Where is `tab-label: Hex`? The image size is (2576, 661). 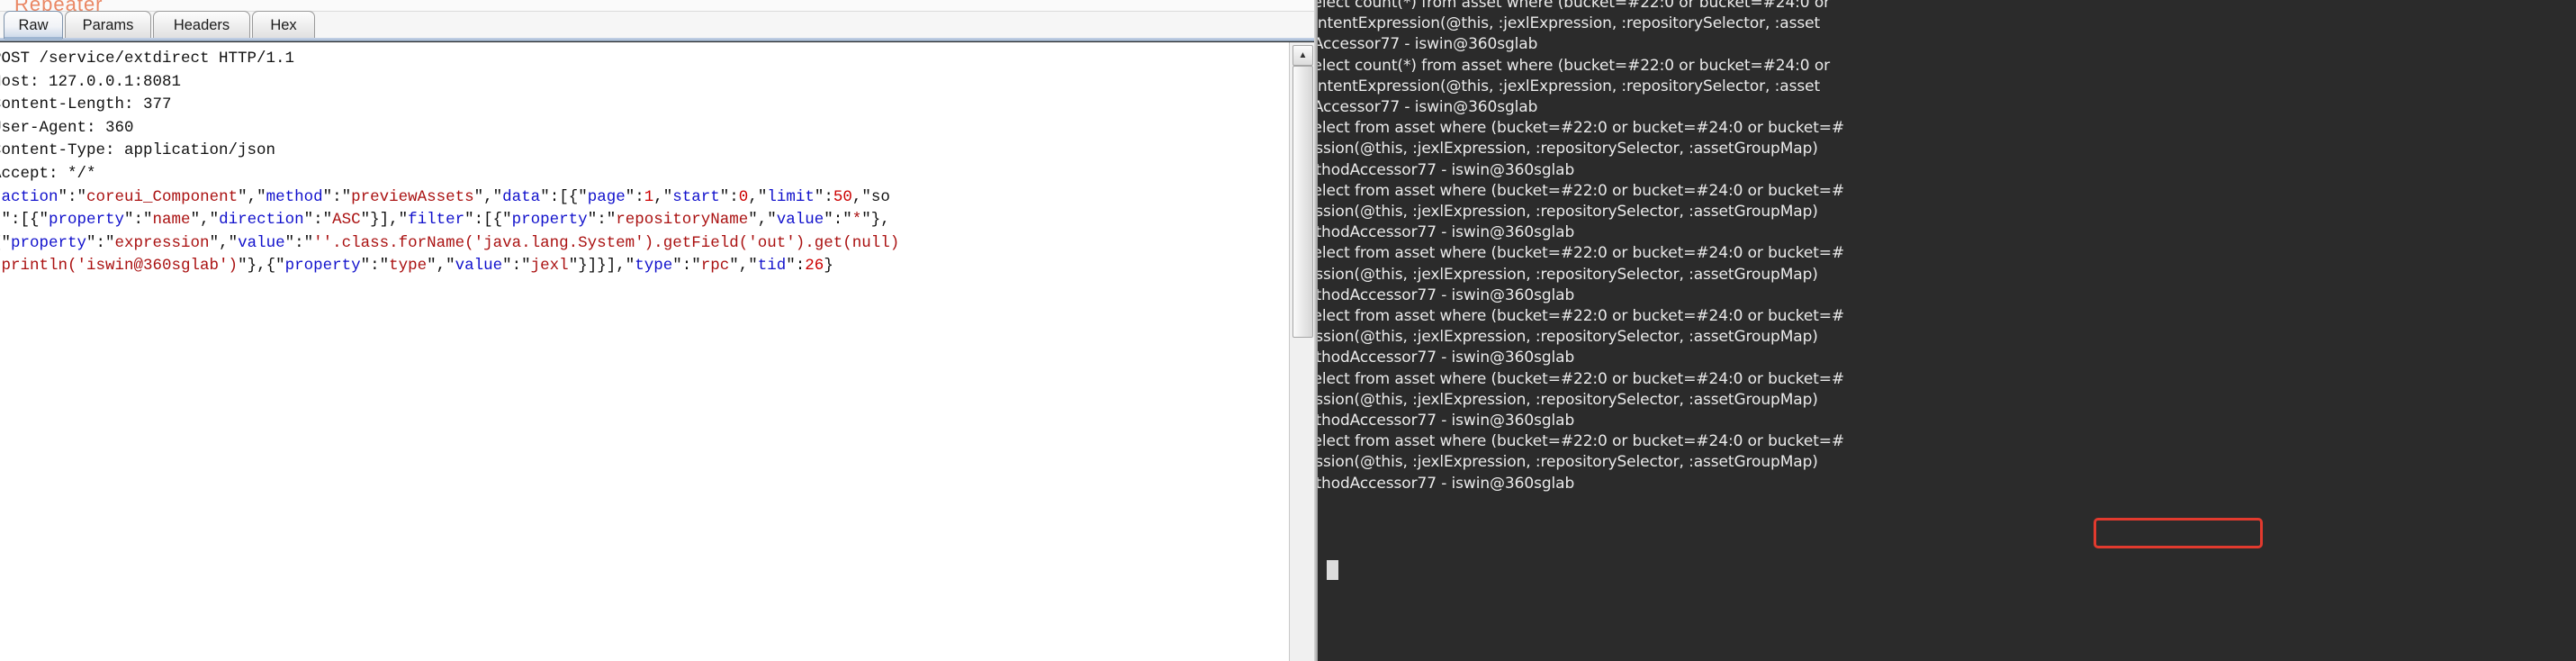
tab-label: Hex is located at coordinates (283, 24).